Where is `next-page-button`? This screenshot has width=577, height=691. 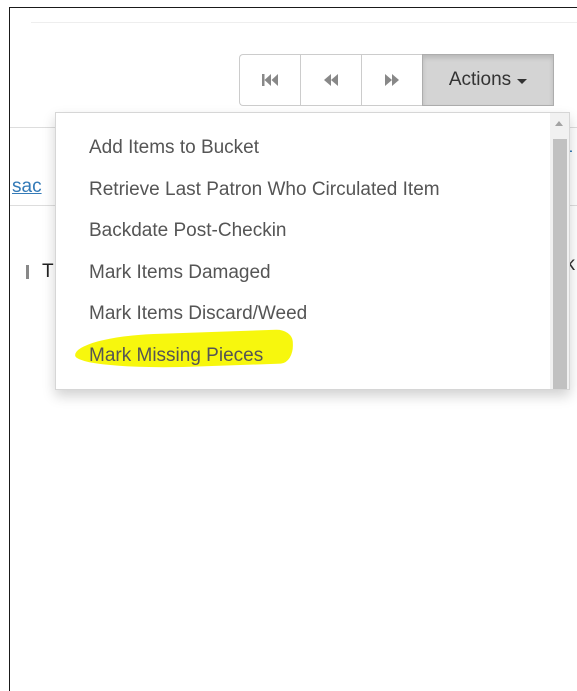
next-page-button is located at coordinates (391, 80).